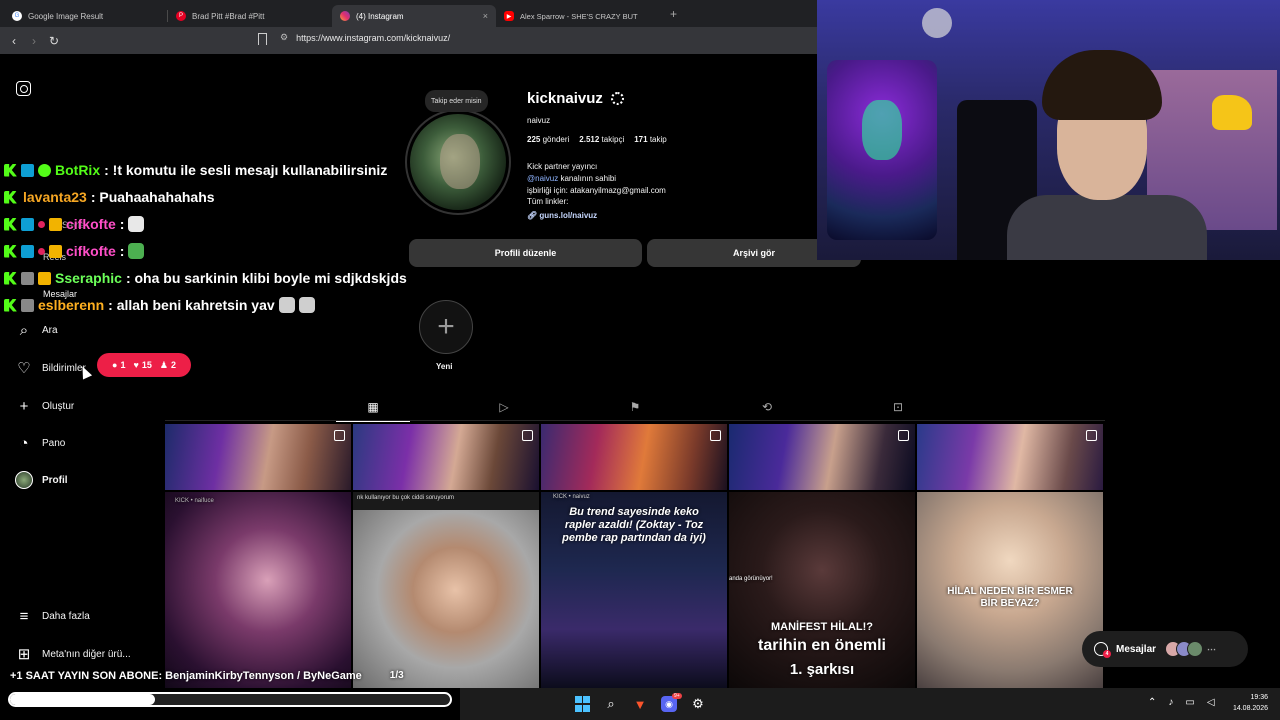  What do you see at coordinates (365, 37) in the screenshot?
I see `url-field: ⚙ https://www.instagram.com/kicknaivuz/` at bounding box center [365, 37].